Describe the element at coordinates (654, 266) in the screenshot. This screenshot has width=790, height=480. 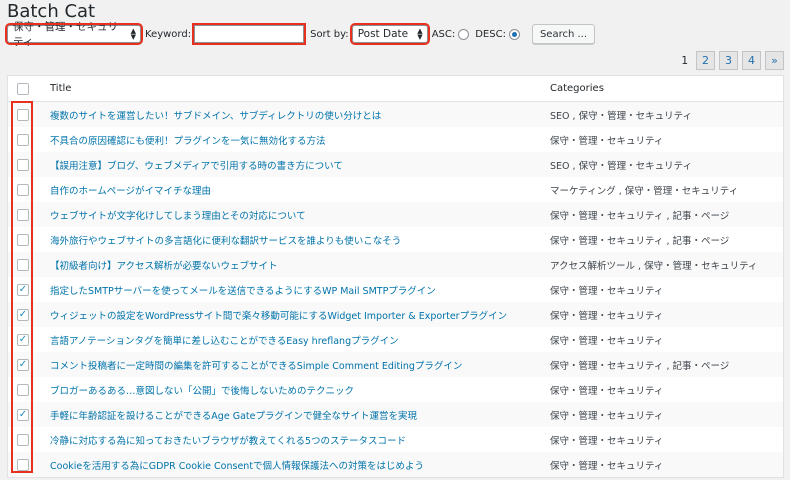
I see `post-categories: アクセス解析ツール , 保守・管理・セキュリティ` at that location.